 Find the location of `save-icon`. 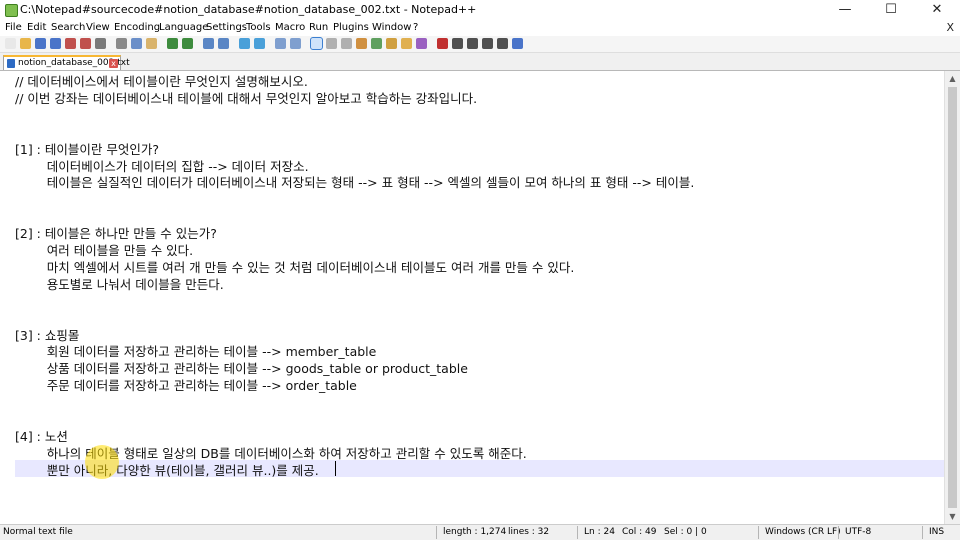

save-icon is located at coordinates (40, 43).